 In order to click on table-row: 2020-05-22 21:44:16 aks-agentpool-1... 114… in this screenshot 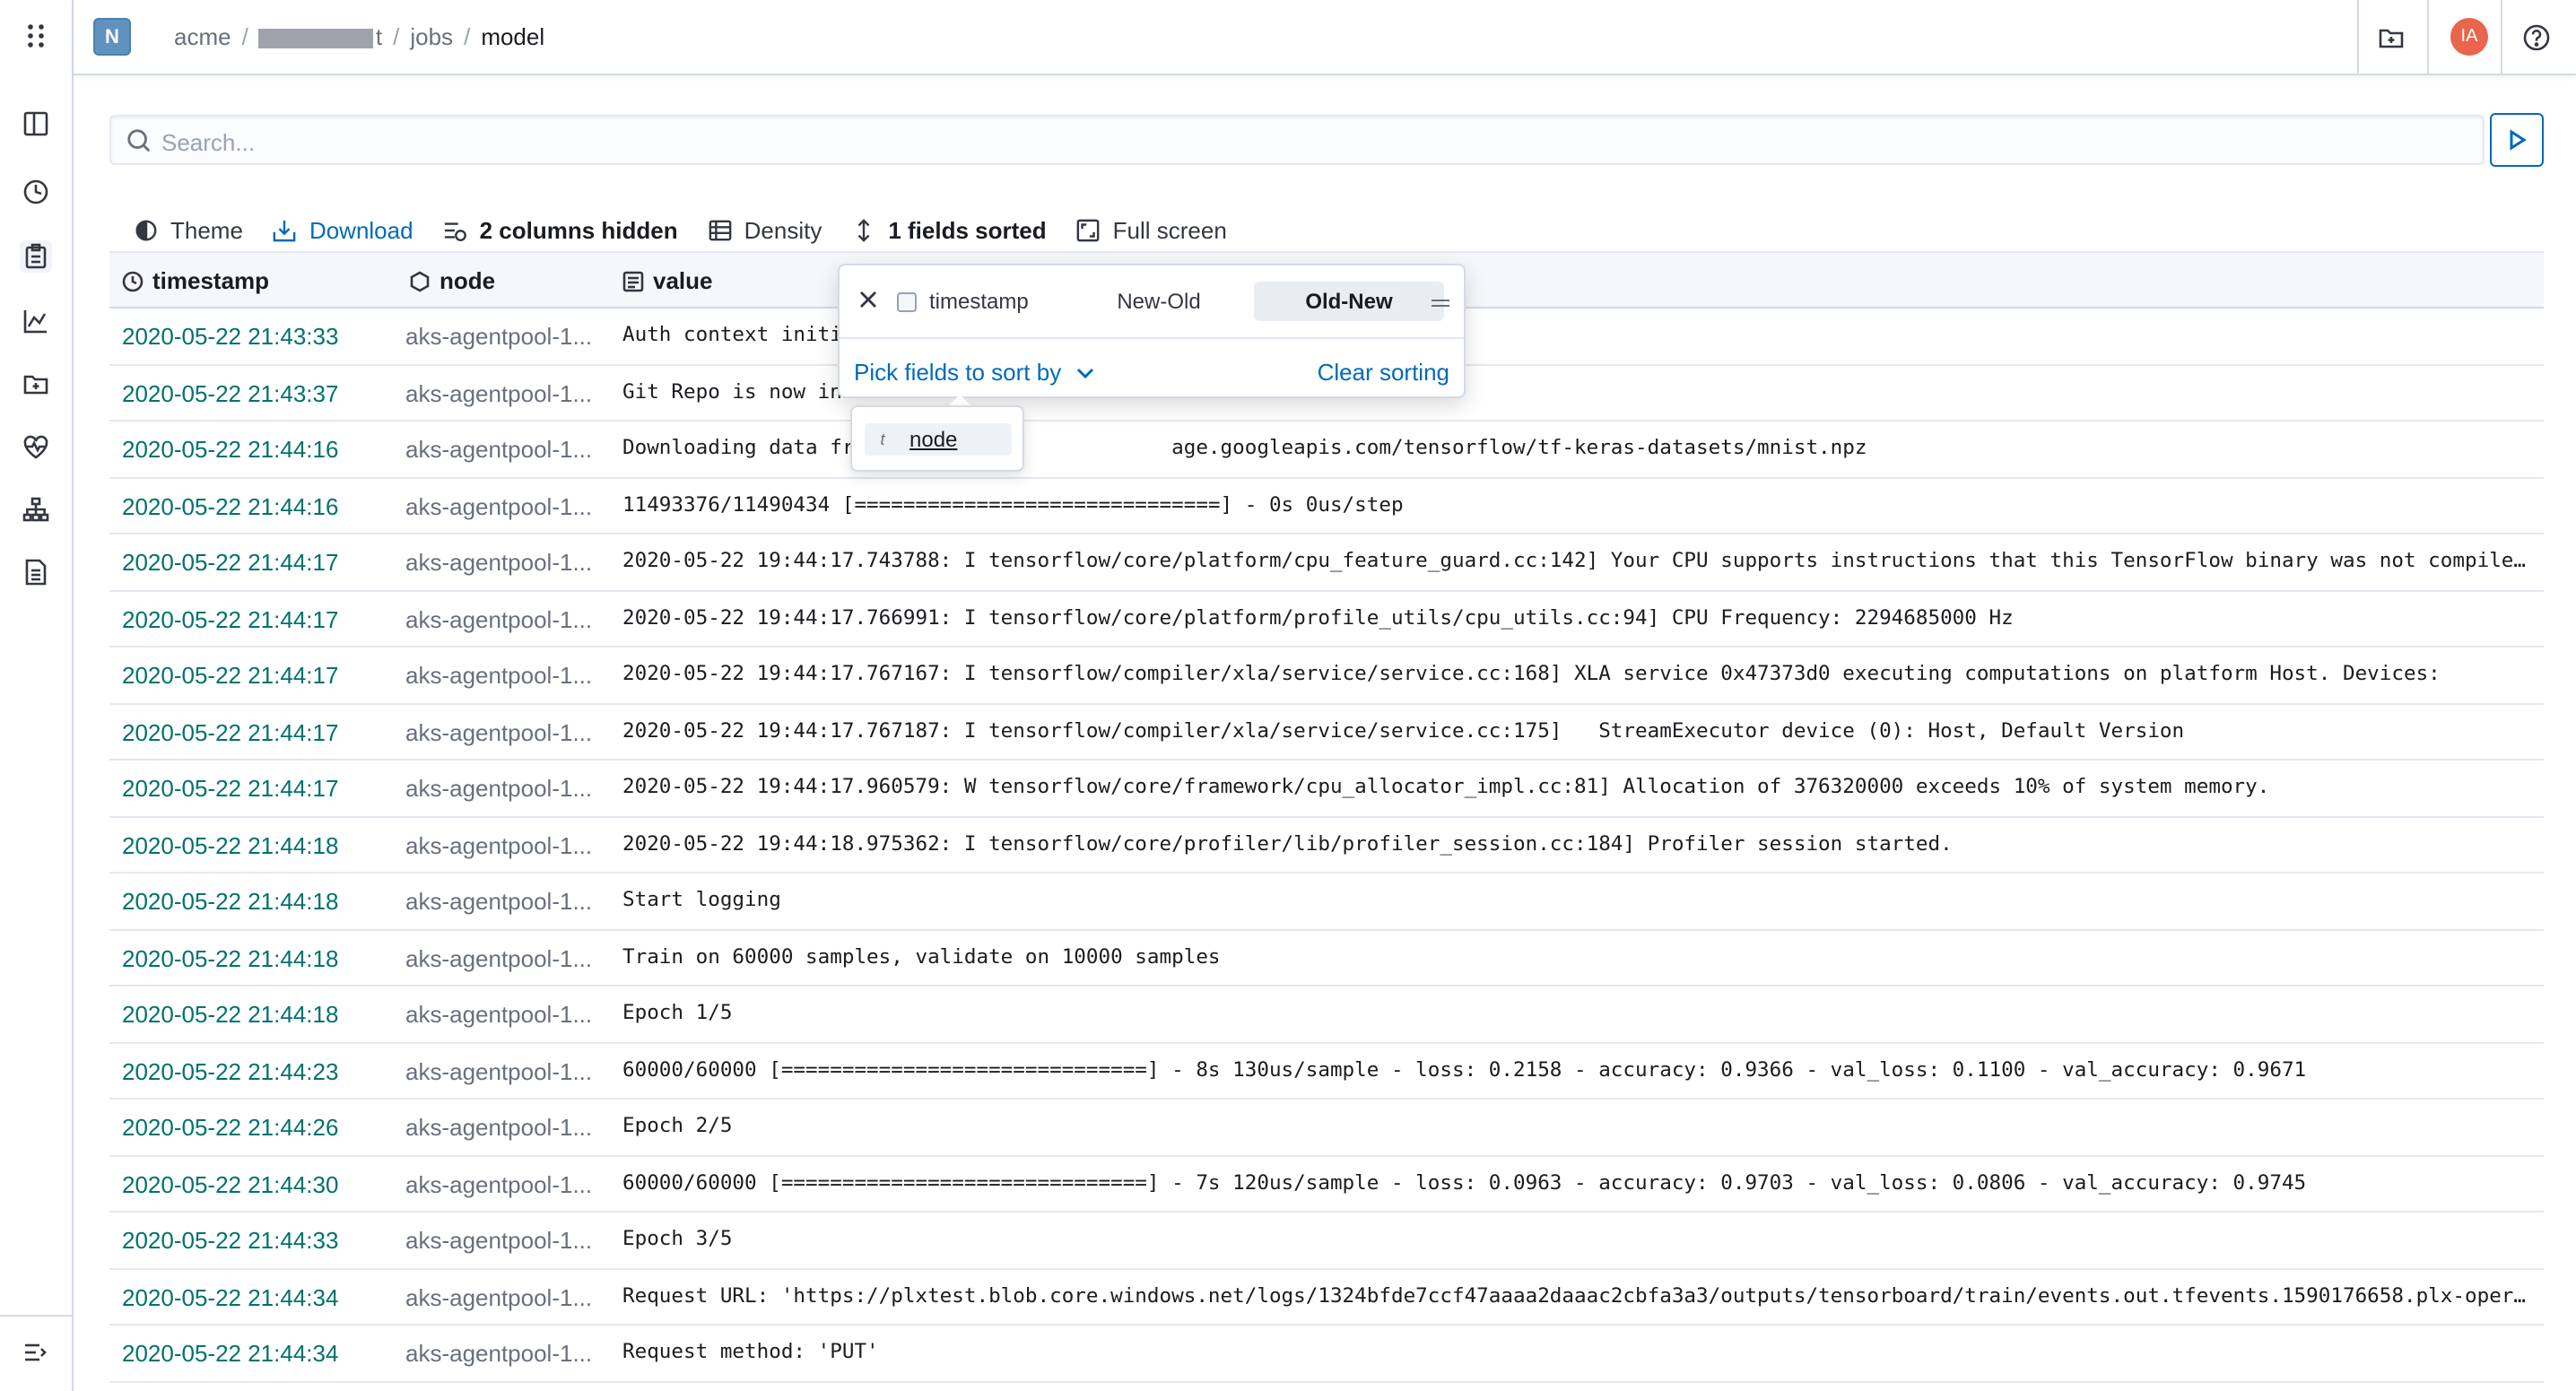, I will do `click(1326, 507)`.